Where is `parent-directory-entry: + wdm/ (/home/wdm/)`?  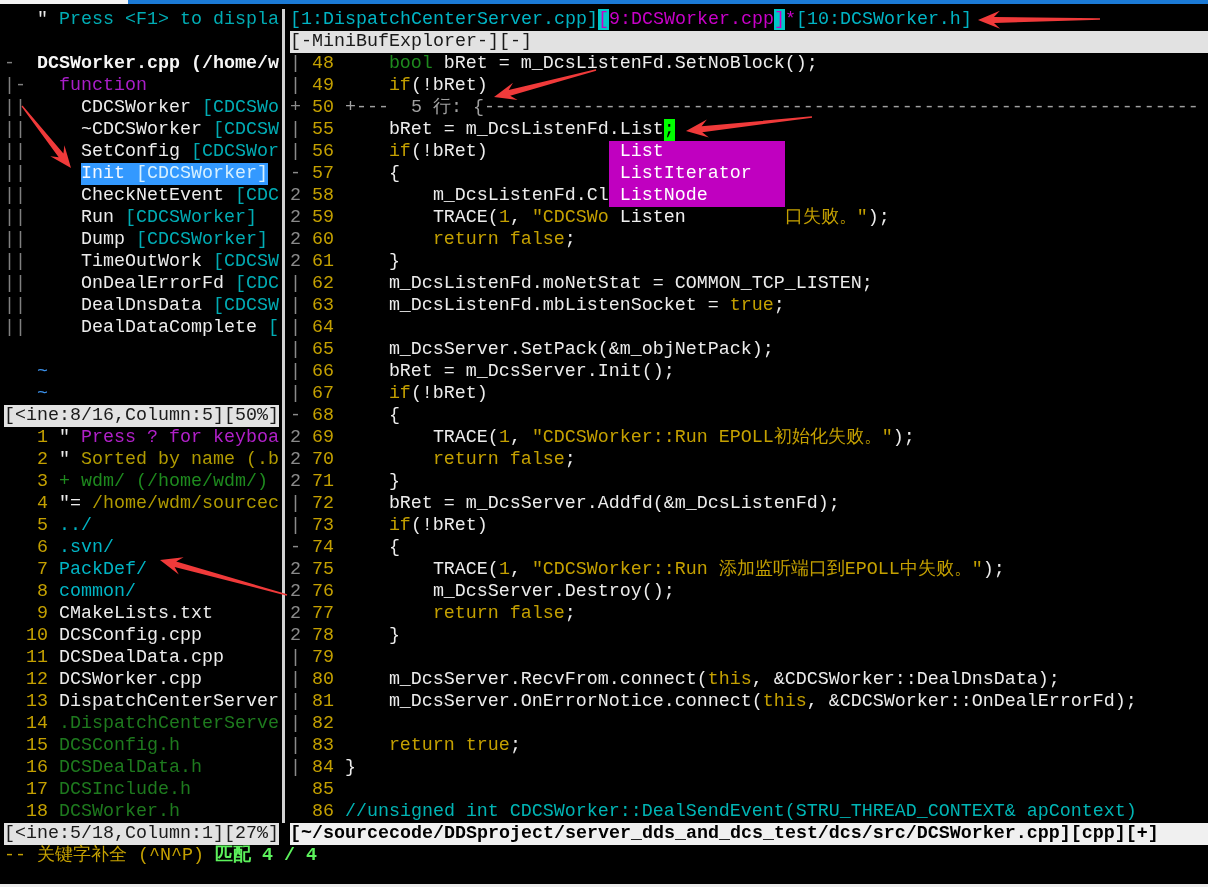
parent-directory-entry: + wdm/ (/home/wdm/) is located at coordinates (163, 482).